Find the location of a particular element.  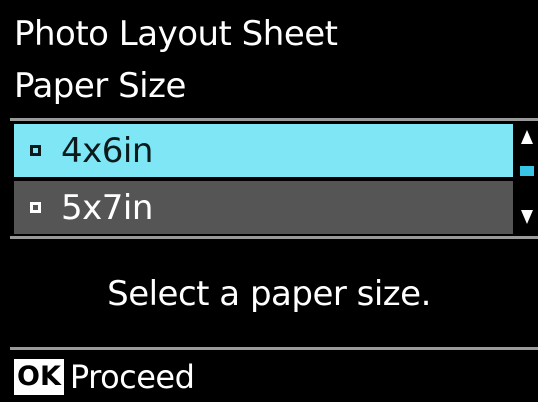

ok-key-icon: OK is located at coordinates (39, 377).